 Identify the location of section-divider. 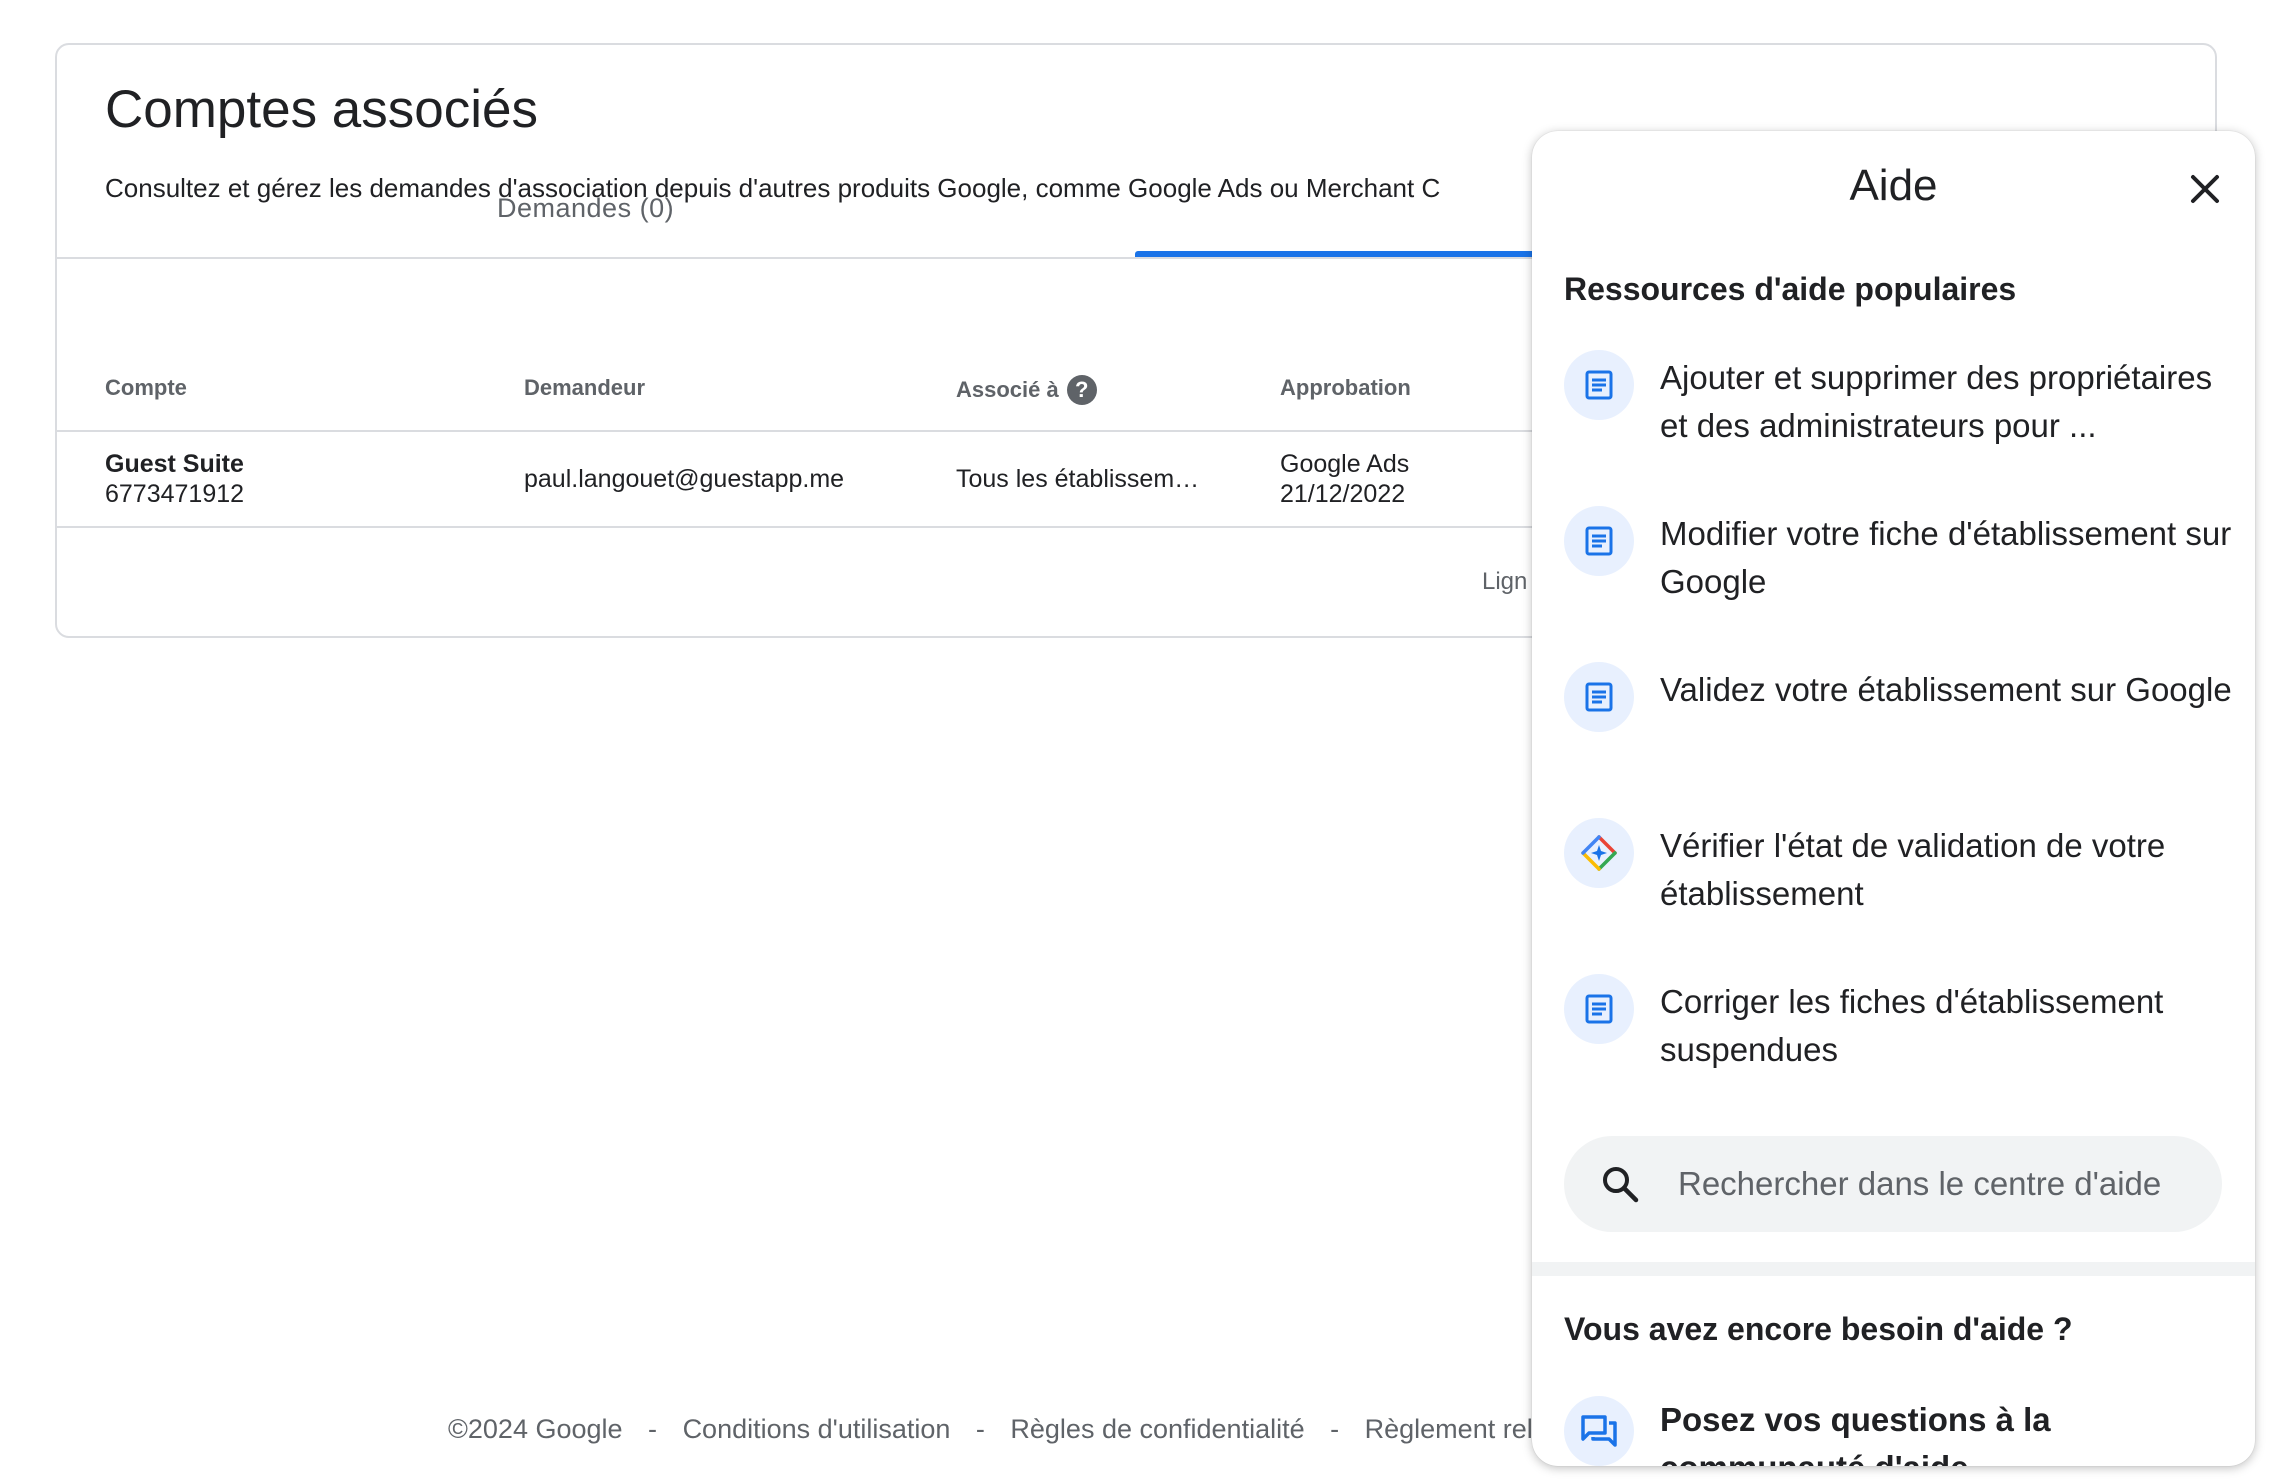
(1893, 1269).